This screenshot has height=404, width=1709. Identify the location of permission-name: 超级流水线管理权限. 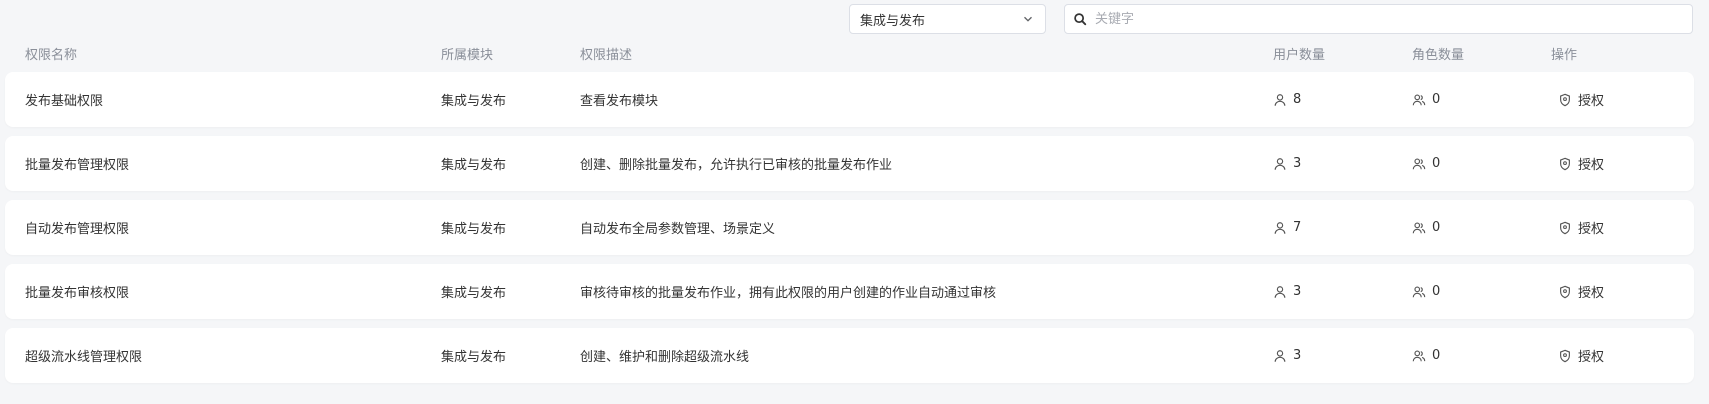
(84, 357).